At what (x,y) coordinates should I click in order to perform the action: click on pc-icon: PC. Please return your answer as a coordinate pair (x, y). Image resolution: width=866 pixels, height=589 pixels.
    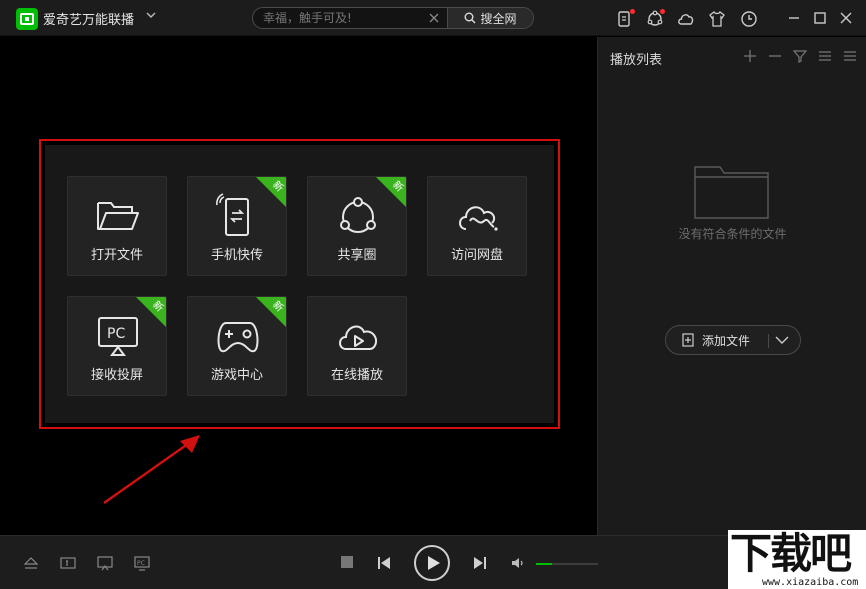
    Looking at the image, I should click on (142, 563).